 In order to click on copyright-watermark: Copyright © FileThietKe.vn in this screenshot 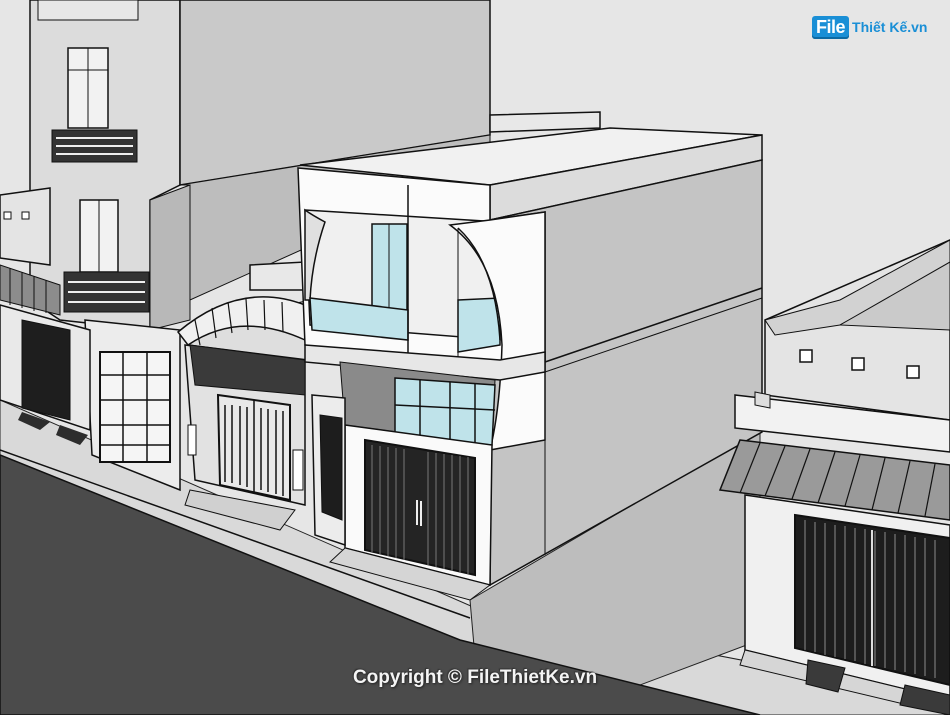, I will do `click(475, 677)`.